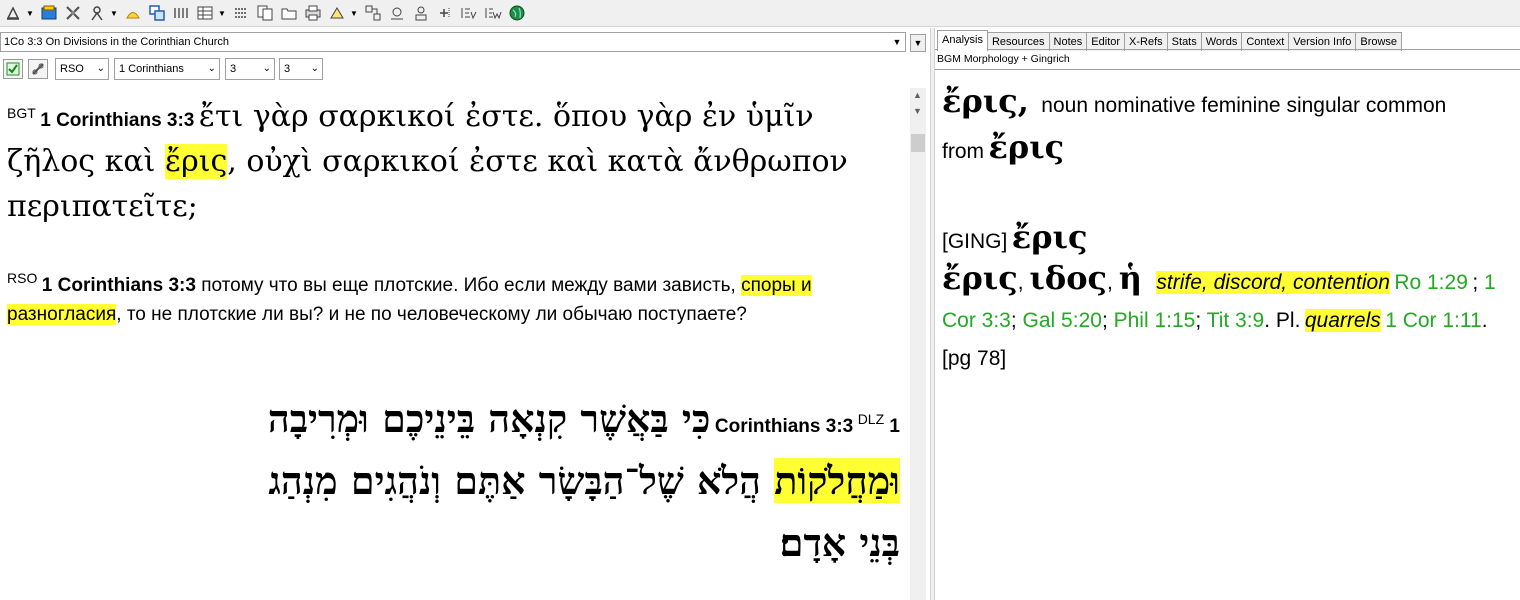 The height and width of the screenshot is (600, 1520). I want to click on parsed-word: ἔρις,, so click(985, 101).